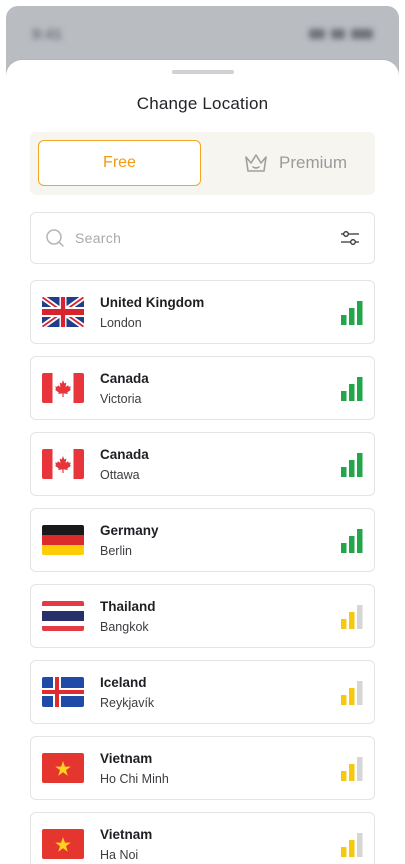 This screenshot has width=405, height=864. What do you see at coordinates (202, 388) in the screenshot?
I see `location-row: Canada Victoria` at bounding box center [202, 388].